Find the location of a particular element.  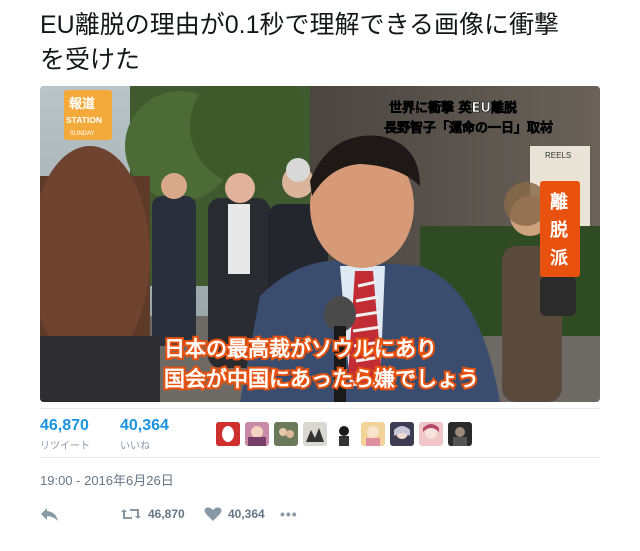

retweet-icon is located at coordinates (131, 514).